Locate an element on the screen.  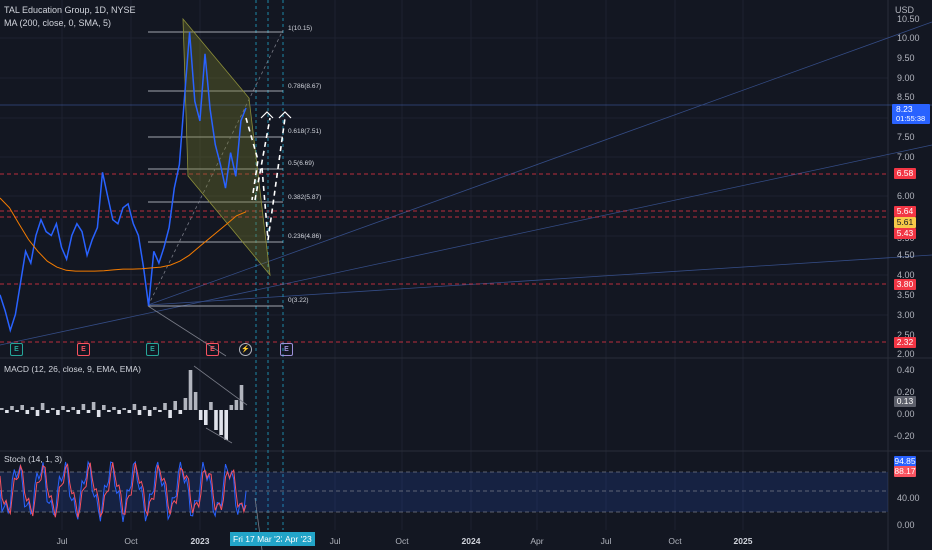
price-tick: 10.50 is located at coordinates (908, 19).